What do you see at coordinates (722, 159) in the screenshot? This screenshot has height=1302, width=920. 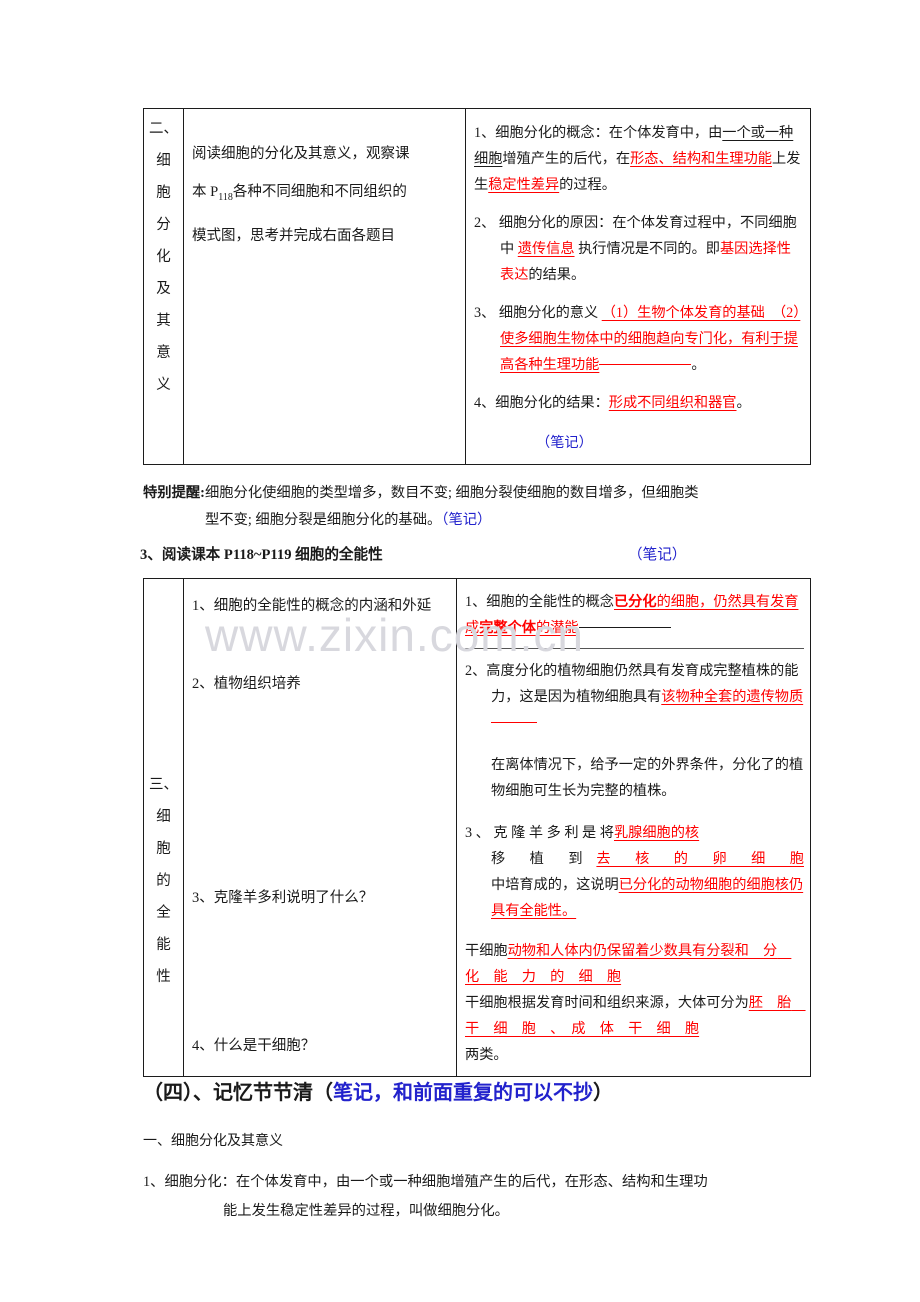 I see `answer-1-blank-3: 结构和生理功能` at bounding box center [722, 159].